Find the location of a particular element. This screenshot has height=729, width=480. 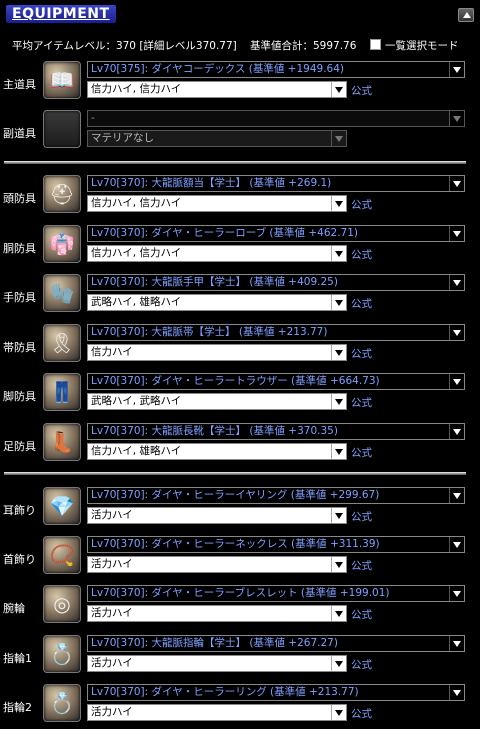

item-select: Lv70[370]: 大龍脈指輪【学士】 (基準値 +267.27) is located at coordinates (276, 643).